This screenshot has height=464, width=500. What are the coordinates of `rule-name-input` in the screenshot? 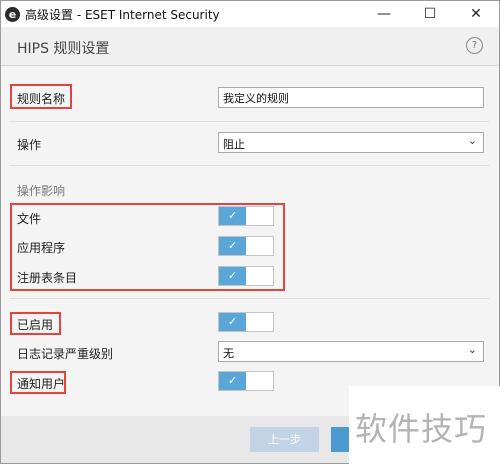 It's located at (351, 97).